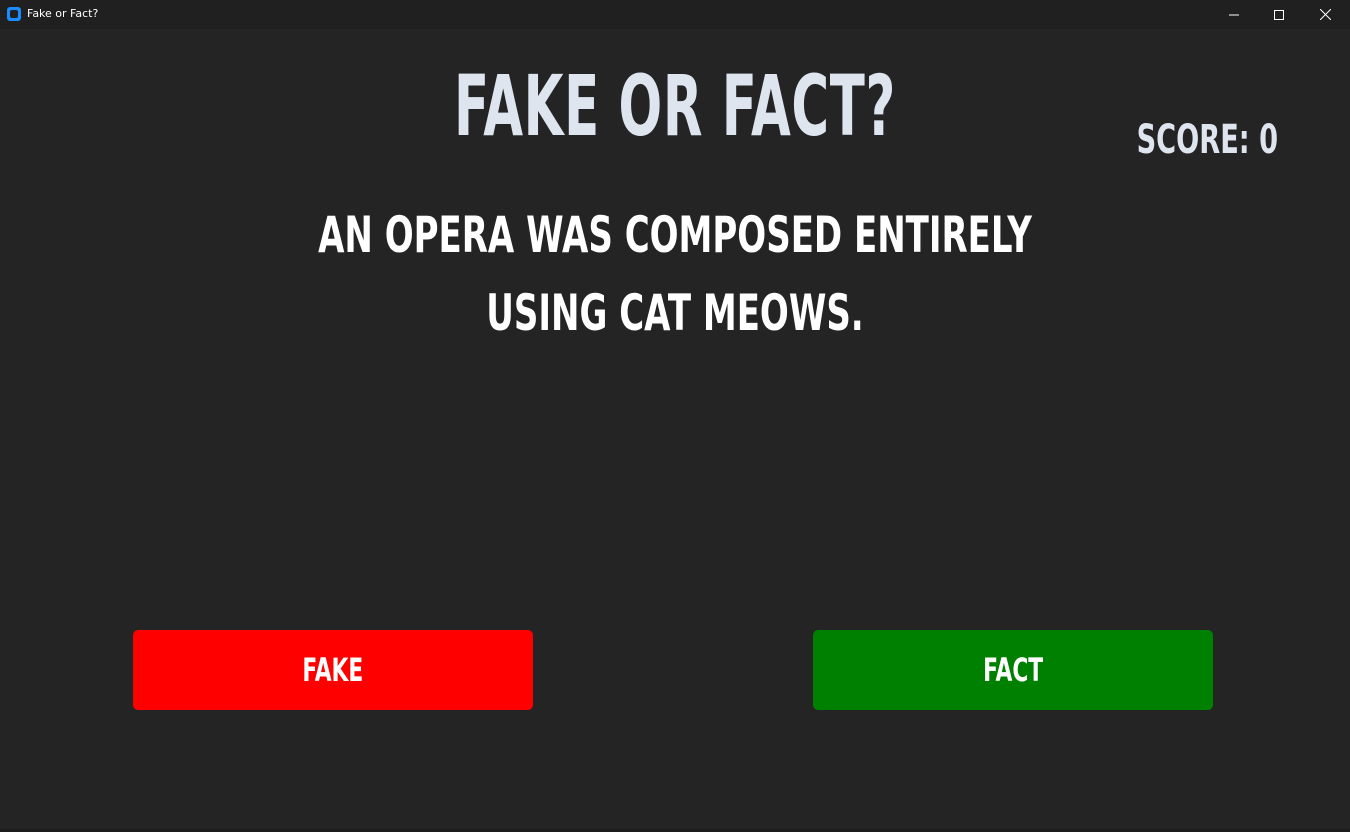 The image size is (1350, 832). I want to click on fake-button: FAKE, so click(333, 670).